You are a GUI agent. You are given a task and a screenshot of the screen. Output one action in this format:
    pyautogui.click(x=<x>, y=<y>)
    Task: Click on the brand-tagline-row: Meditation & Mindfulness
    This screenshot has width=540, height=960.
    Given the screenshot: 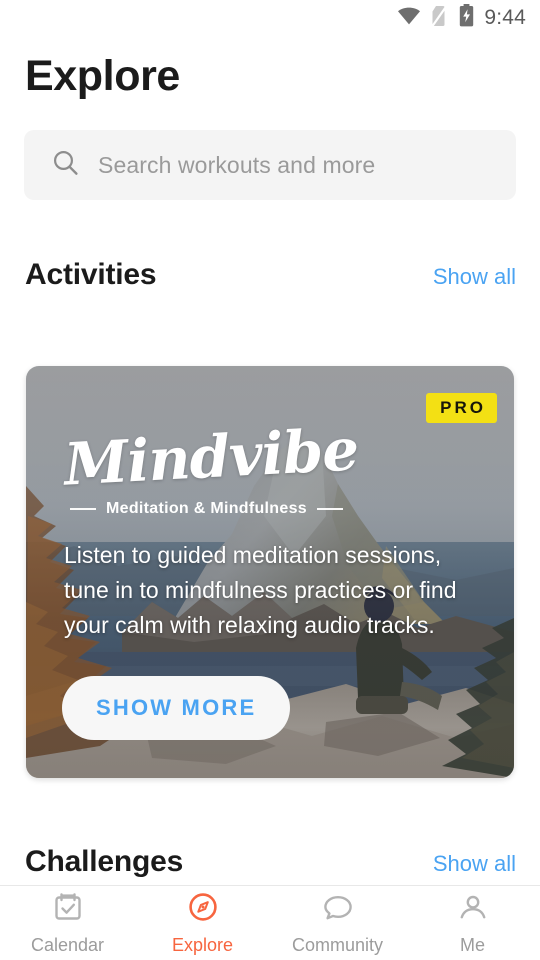 What is the action you would take?
    pyautogui.click(x=203, y=509)
    